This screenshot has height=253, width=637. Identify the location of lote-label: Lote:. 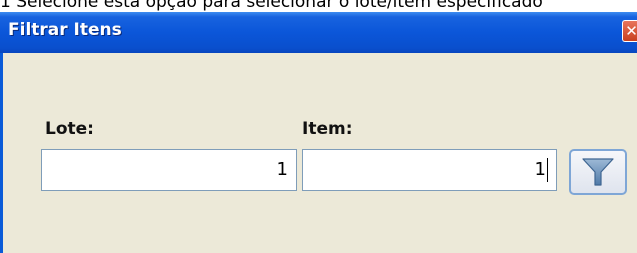
(69, 129).